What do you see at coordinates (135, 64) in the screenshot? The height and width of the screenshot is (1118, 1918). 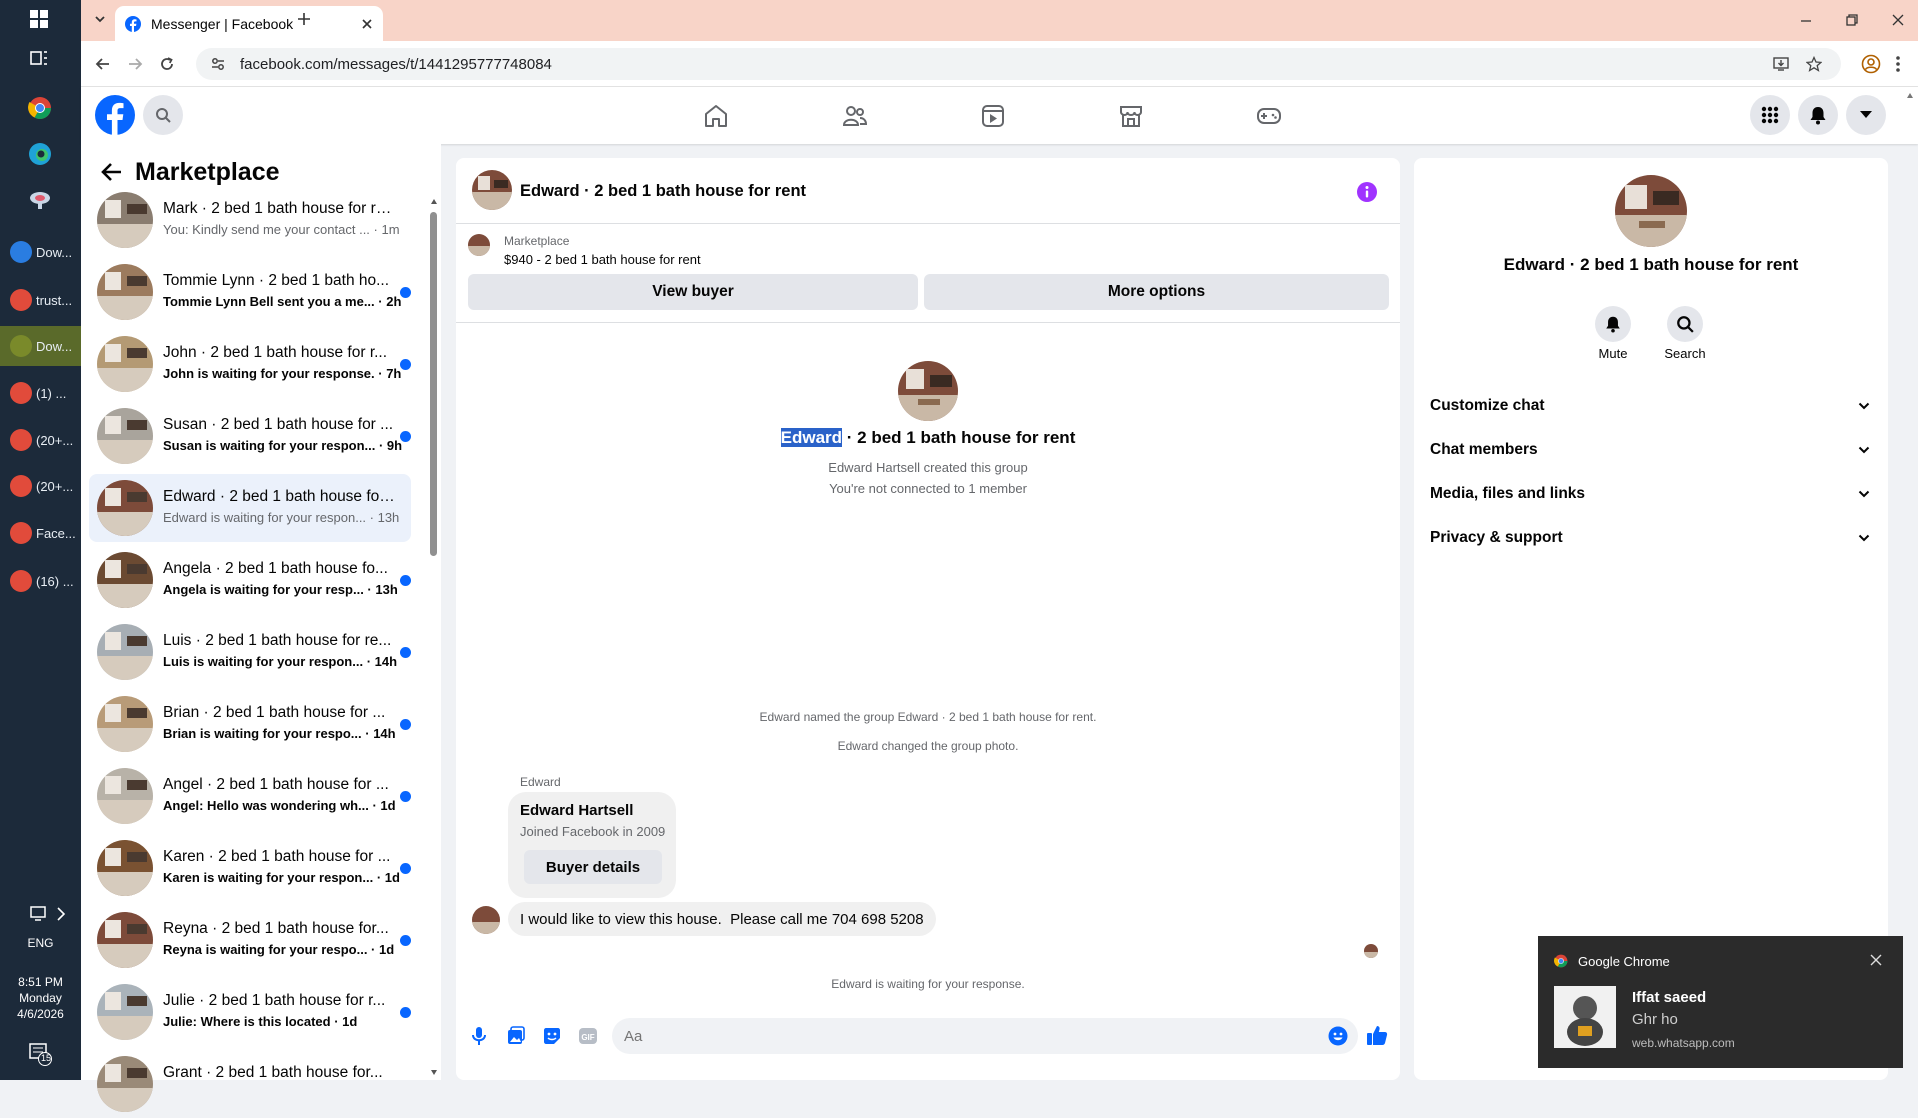 I see `forward-icon` at bounding box center [135, 64].